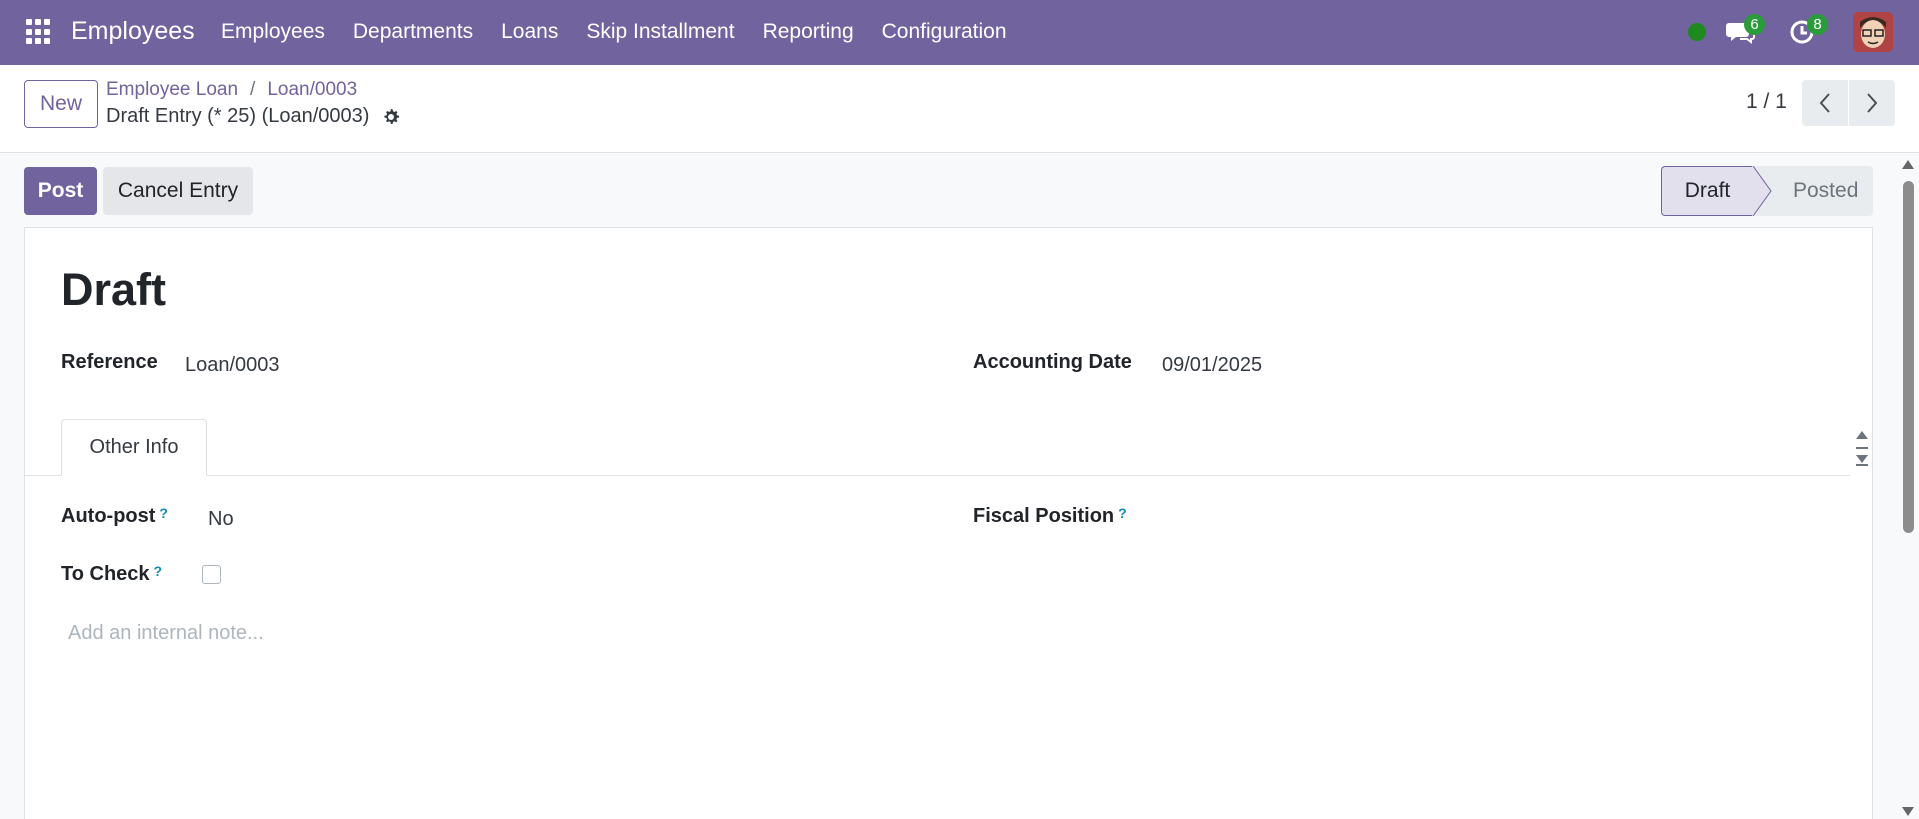  Describe the element at coordinates (1762, 191) in the screenshot. I see `stage-arrow` at that location.